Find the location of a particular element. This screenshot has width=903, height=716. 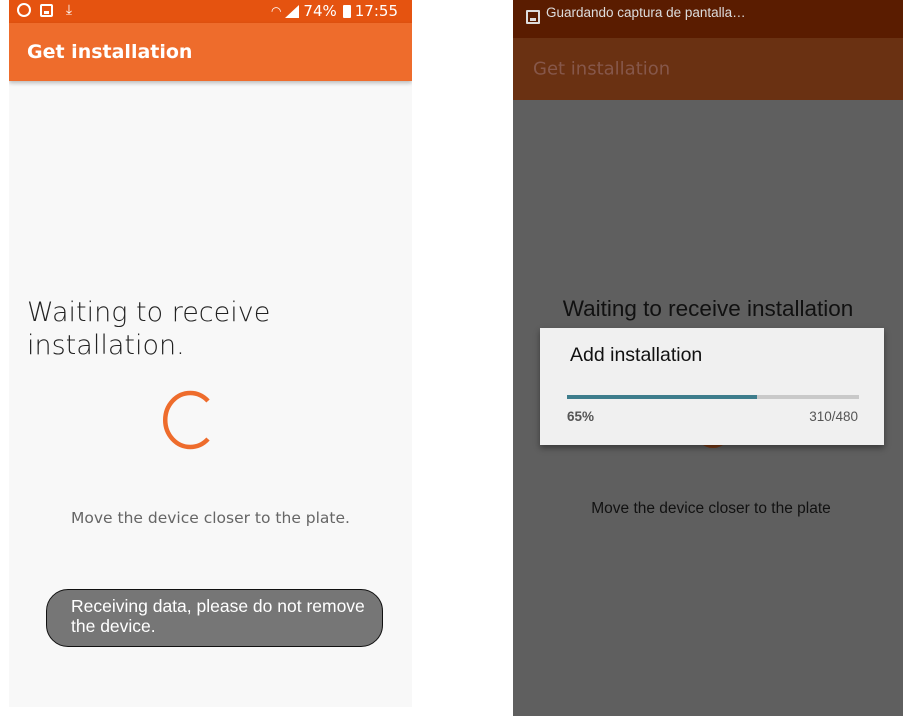

progress-count: 310/480 is located at coordinates (833, 416).